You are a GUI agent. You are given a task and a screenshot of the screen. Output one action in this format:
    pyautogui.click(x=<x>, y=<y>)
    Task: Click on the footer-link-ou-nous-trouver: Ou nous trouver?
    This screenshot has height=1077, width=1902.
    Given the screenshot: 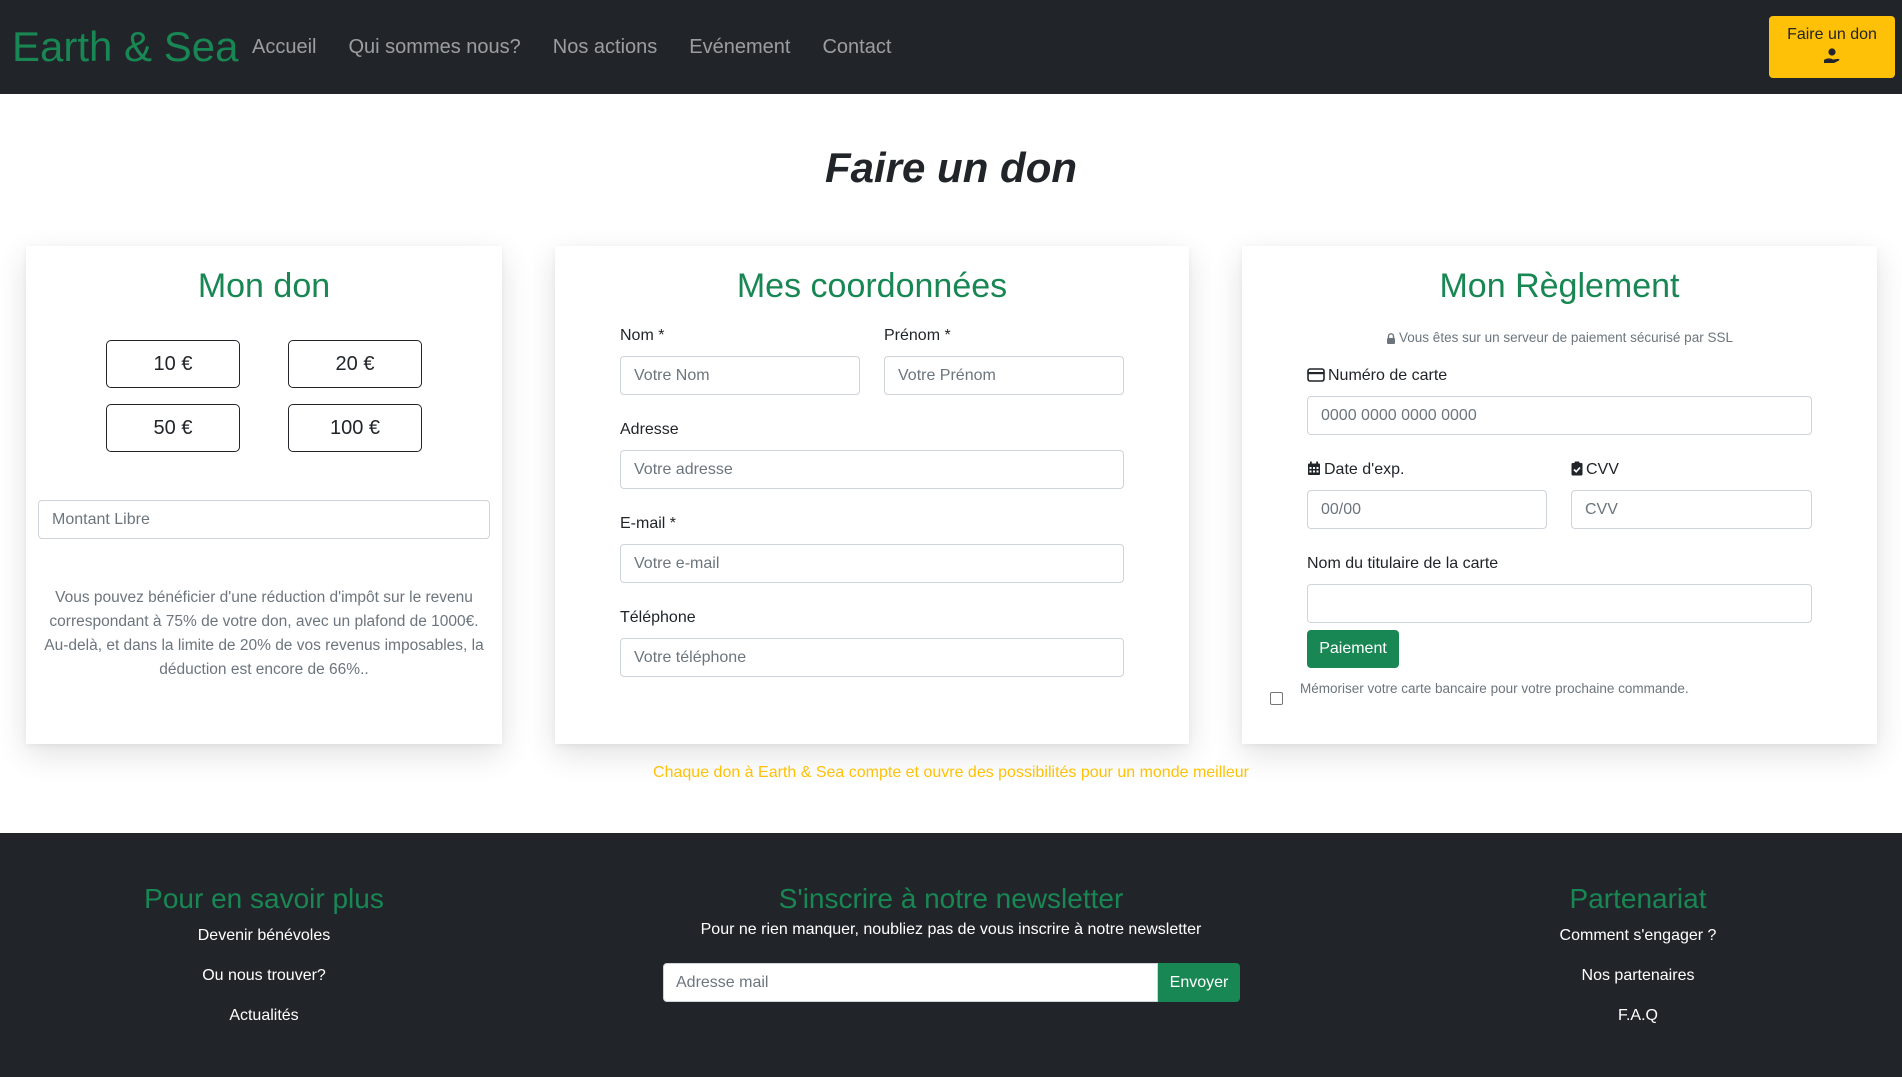 What is the action you would take?
    pyautogui.click(x=264, y=976)
    